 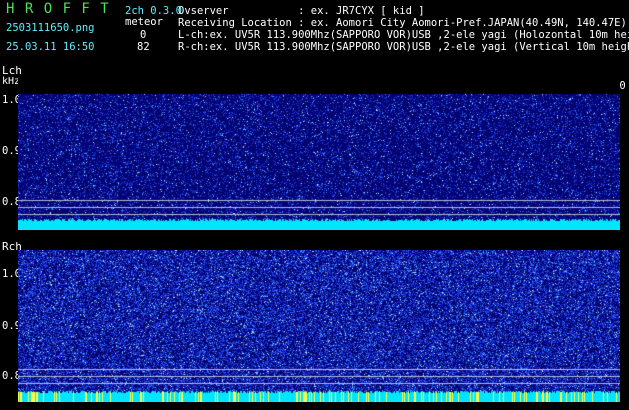 I want to click on info-observer: Ovserver : ex. JR7CYX [ kid ], so click(x=301, y=11).